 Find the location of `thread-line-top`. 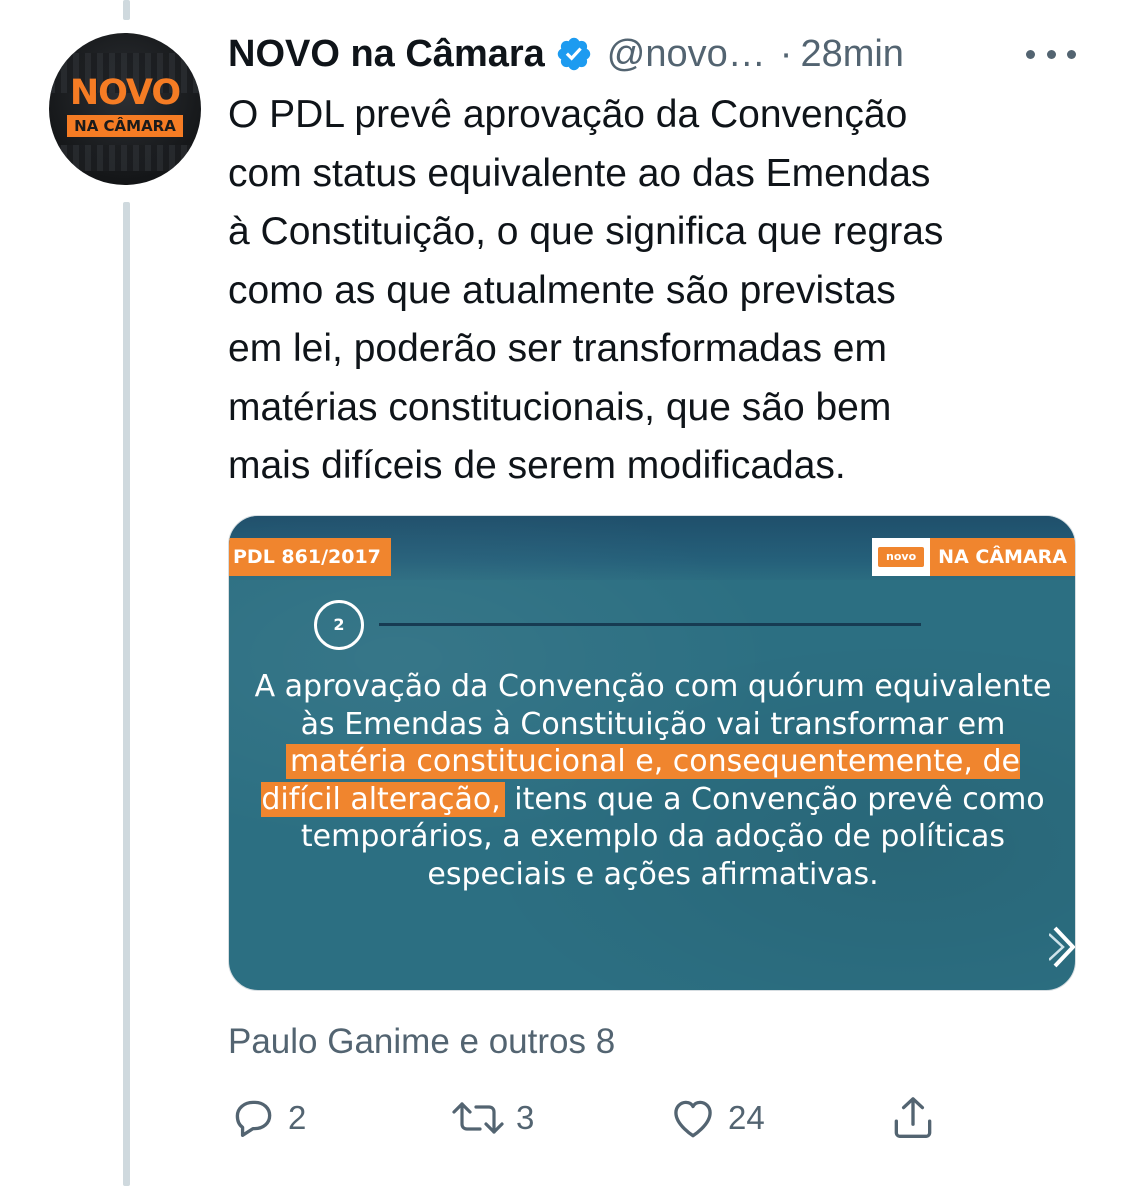

thread-line-top is located at coordinates (126, 10).